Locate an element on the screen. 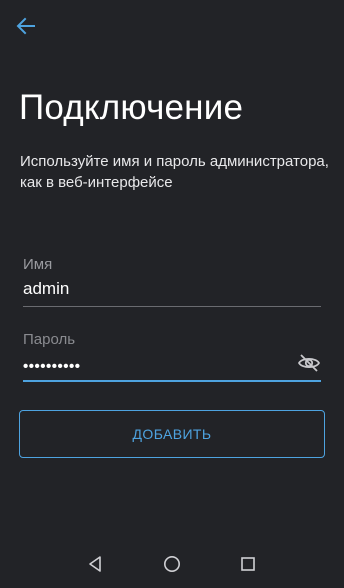  username-field: Имя admin is located at coordinates (172, 282).